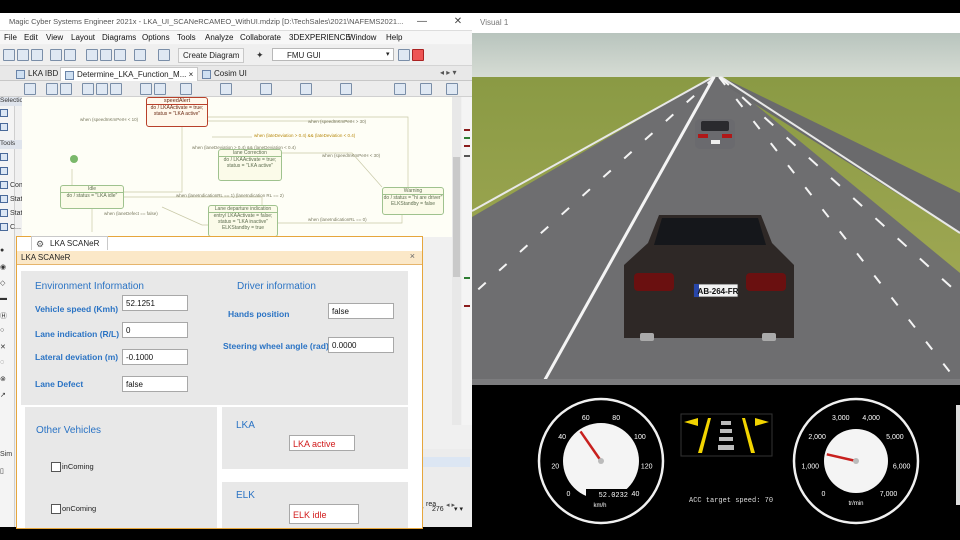 This screenshot has height=540, width=960. Describe the element at coordinates (10, 37) in the screenshot. I see `menu-file: File` at that location.